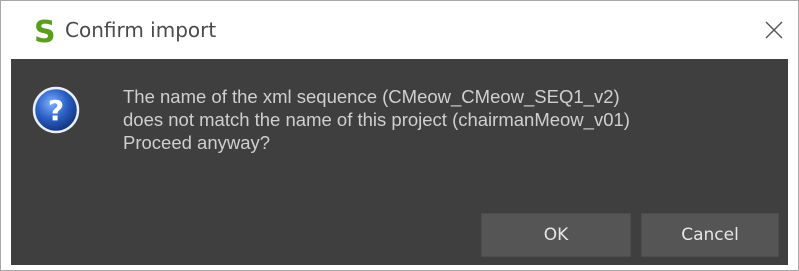 The height and width of the screenshot is (271, 799). I want to click on svg-text: S, so click(45, 30).